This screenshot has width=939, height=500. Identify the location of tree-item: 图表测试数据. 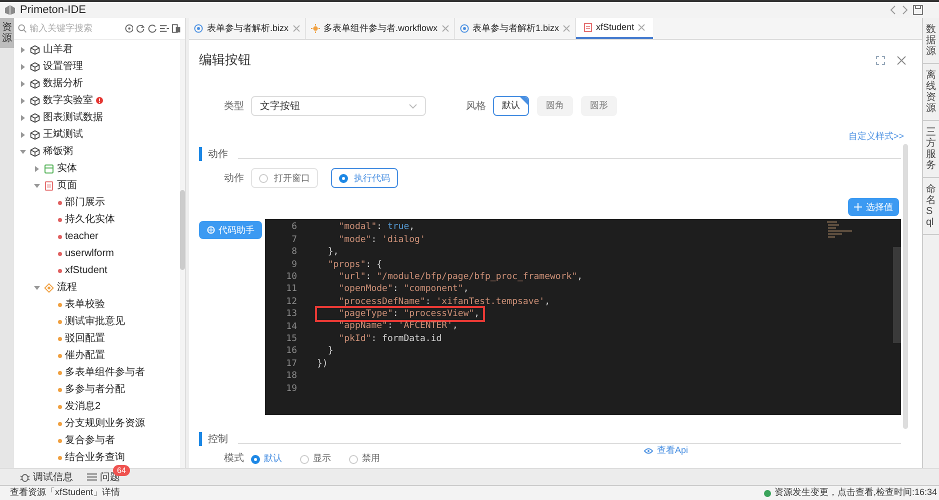
(73, 117).